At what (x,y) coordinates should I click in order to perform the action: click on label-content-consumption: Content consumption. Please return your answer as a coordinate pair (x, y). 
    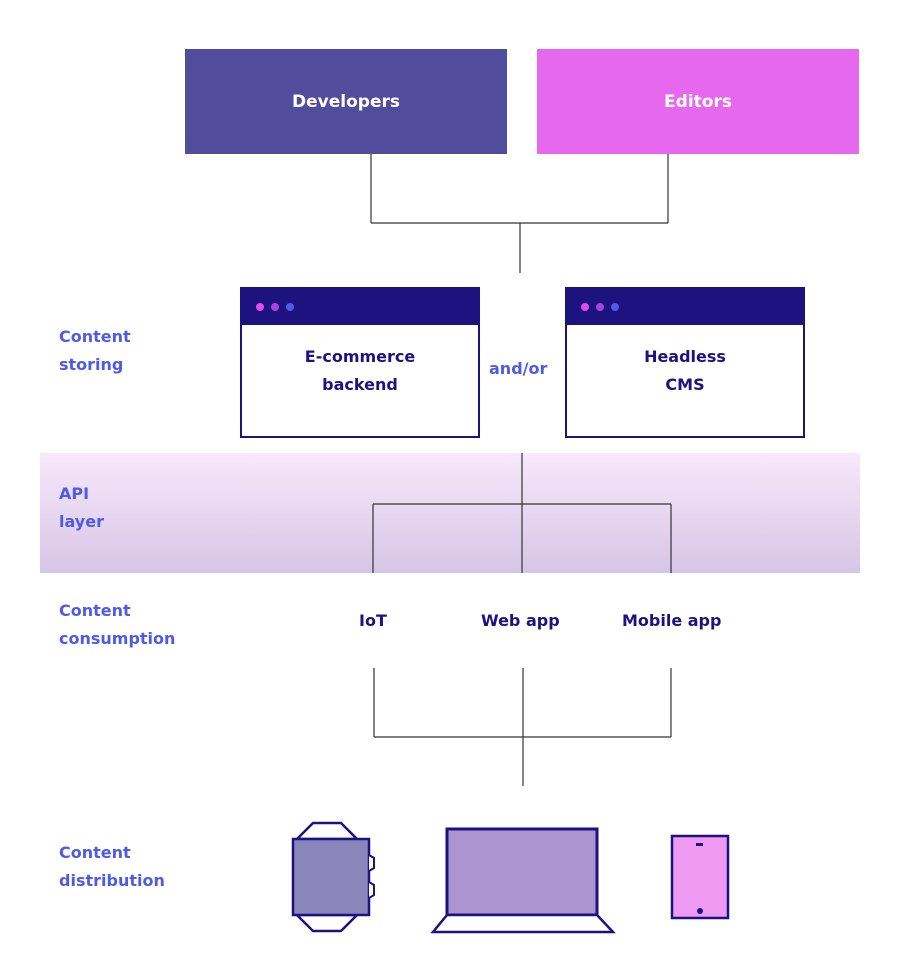
    Looking at the image, I should click on (117, 624).